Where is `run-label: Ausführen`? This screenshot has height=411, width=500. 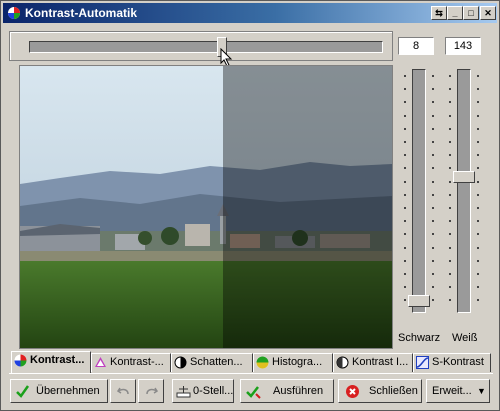 run-label: Ausführen is located at coordinates (298, 391).